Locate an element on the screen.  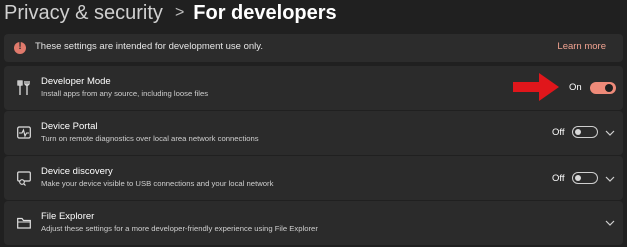
setting-title: Developer Mode is located at coordinates (76, 81).